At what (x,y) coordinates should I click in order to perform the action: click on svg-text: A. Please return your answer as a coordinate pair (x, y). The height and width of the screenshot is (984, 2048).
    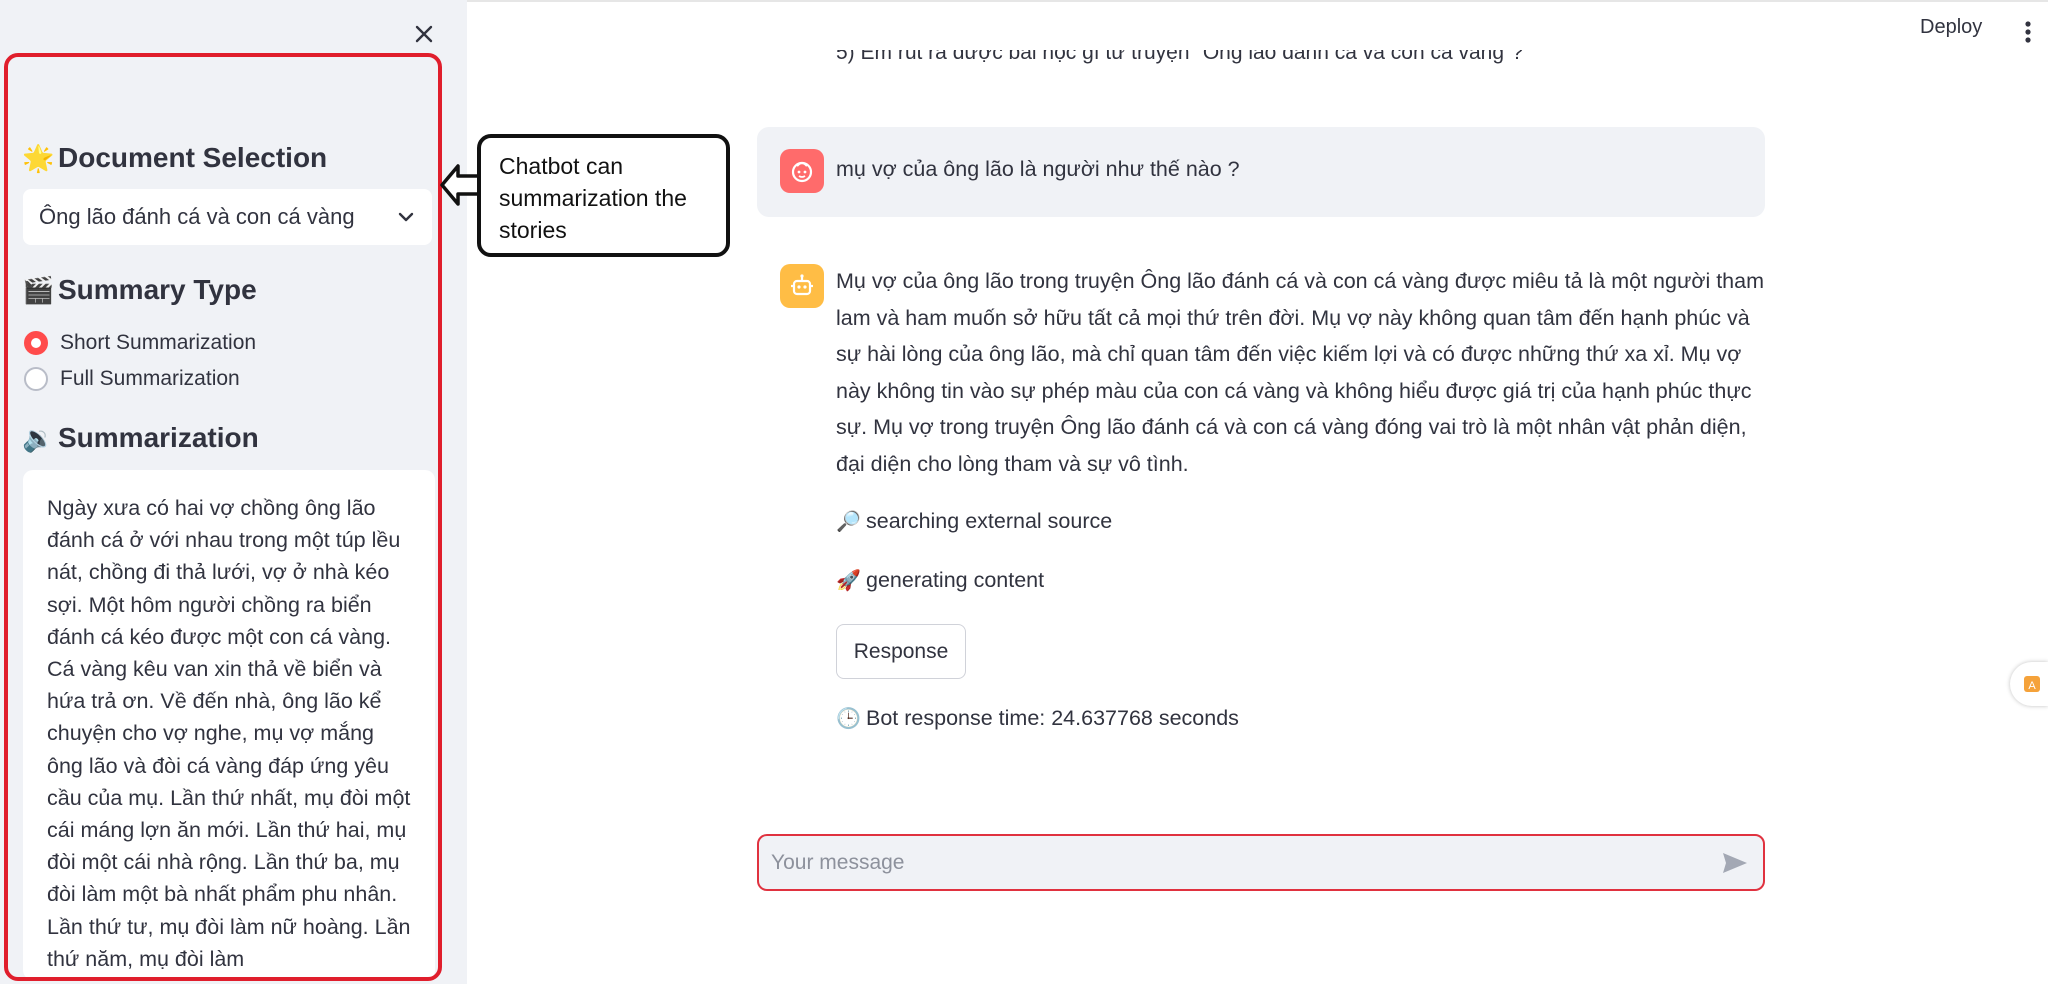
    Looking at the image, I should click on (2032, 686).